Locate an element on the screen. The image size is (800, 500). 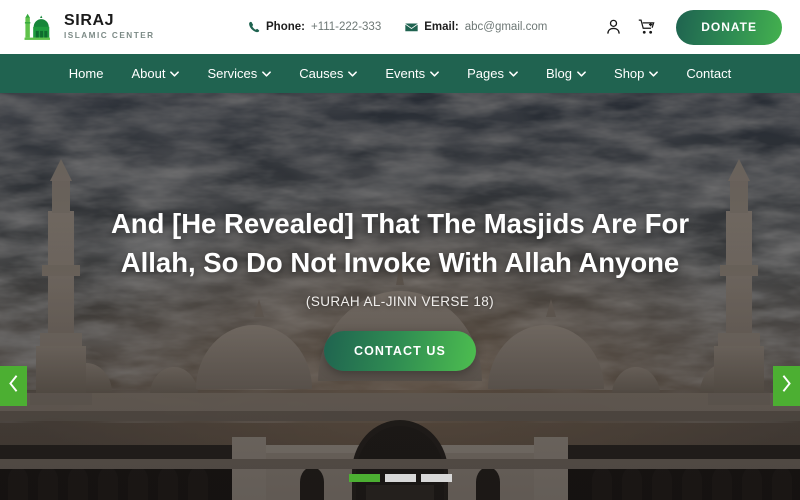
nav-item-label: Shop is located at coordinates (629, 73).